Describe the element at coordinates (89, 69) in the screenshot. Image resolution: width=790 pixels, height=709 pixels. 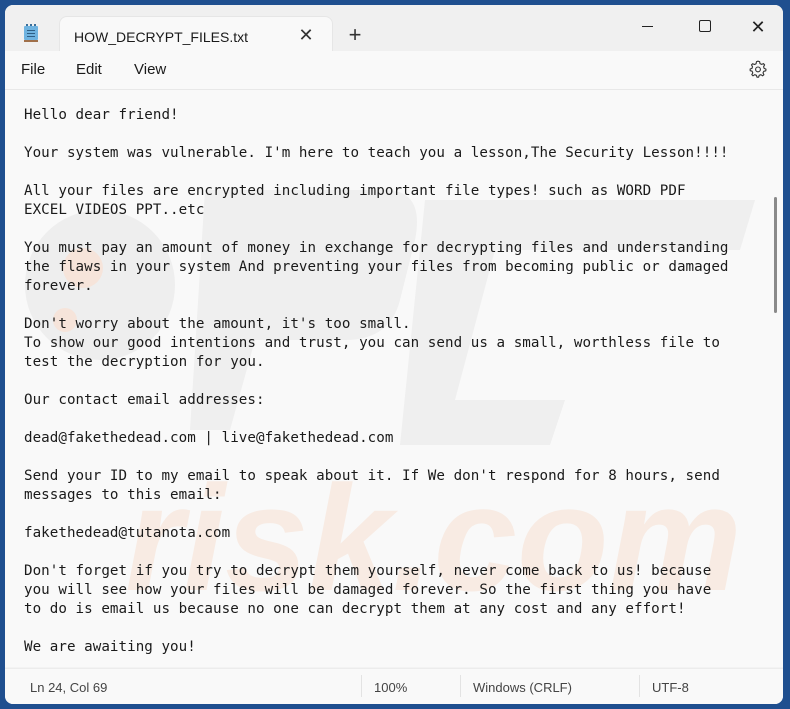
I see `menu-edit: Edit` at that location.